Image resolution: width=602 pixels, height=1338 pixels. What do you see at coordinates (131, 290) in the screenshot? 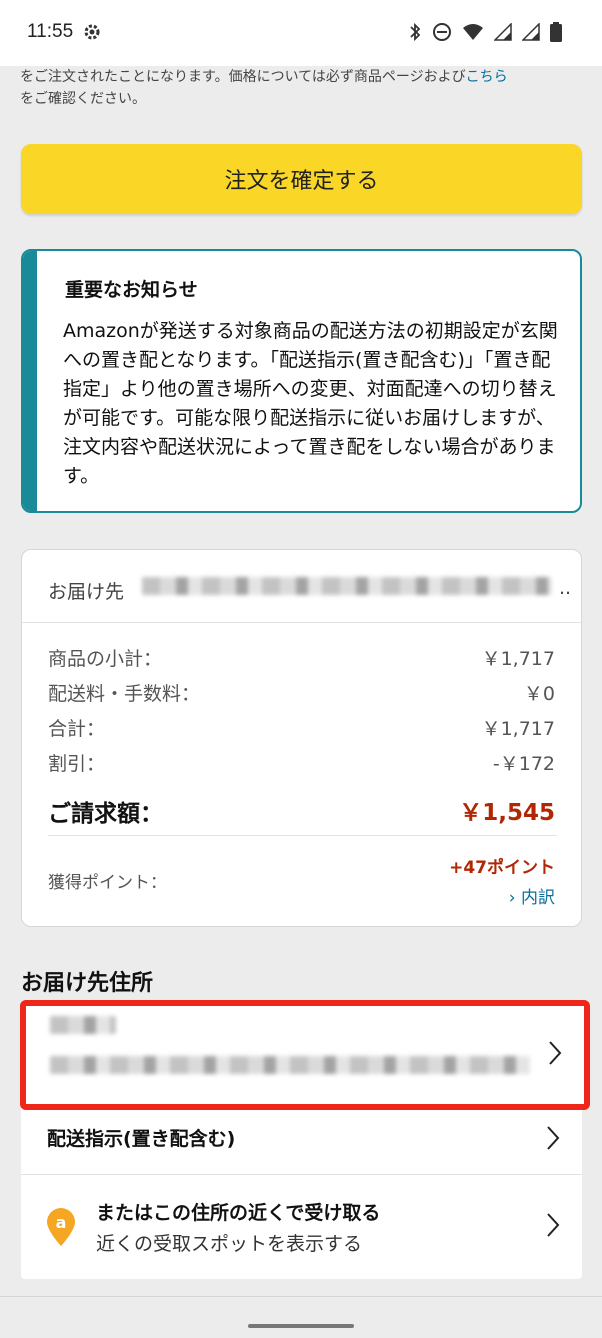
I see `notice-title: 重要なお知らせ` at bounding box center [131, 290].